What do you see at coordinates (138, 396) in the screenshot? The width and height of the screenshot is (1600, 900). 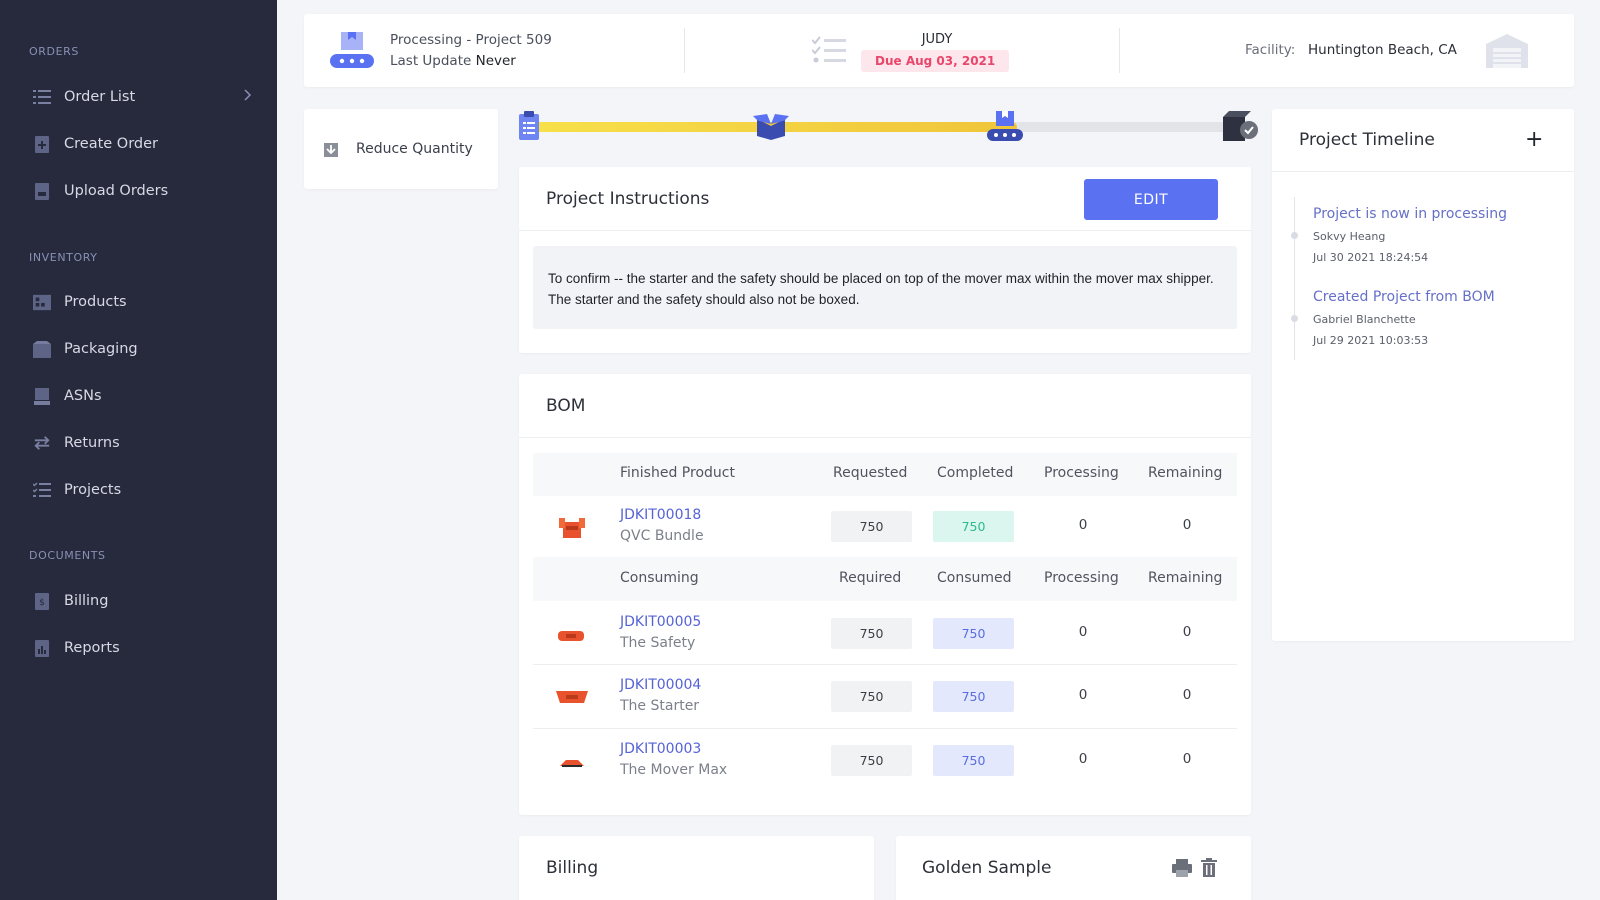 I see `sidebar-item-asns: ASNs` at bounding box center [138, 396].